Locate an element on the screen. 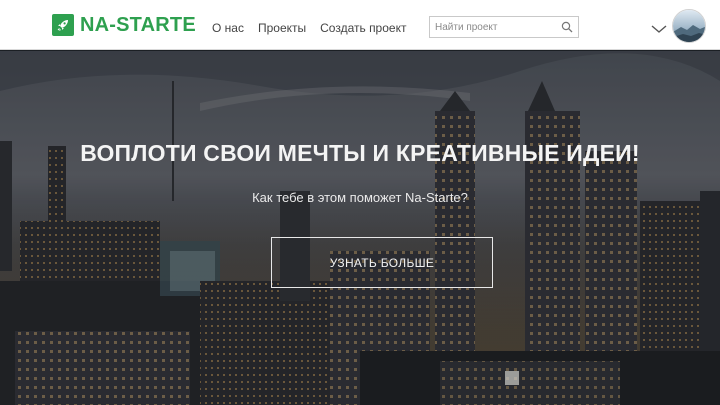 This screenshot has height=405, width=720. hero-title: ВОПЛОТИ СВОИ МЕЧТЫ И КРЕАТИВНЫЕ ИДЕИ! is located at coordinates (360, 153).